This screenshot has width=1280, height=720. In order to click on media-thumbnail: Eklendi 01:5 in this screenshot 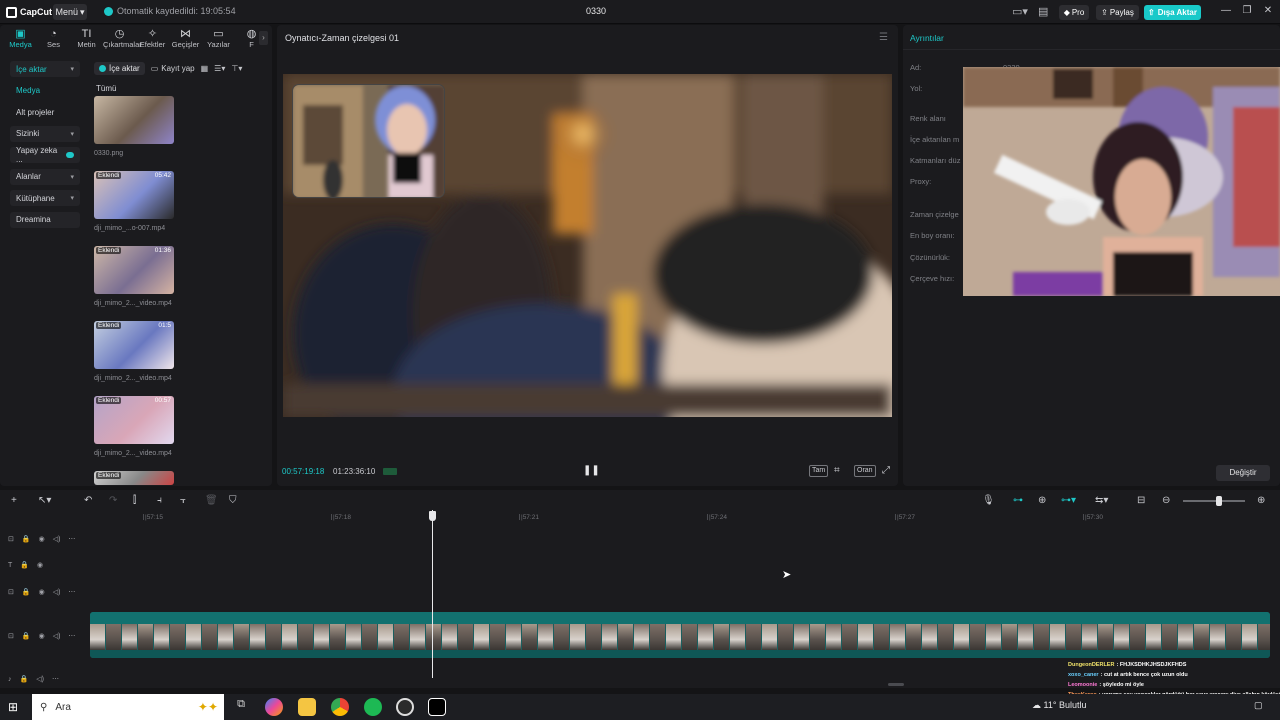, I will do `click(134, 345)`.